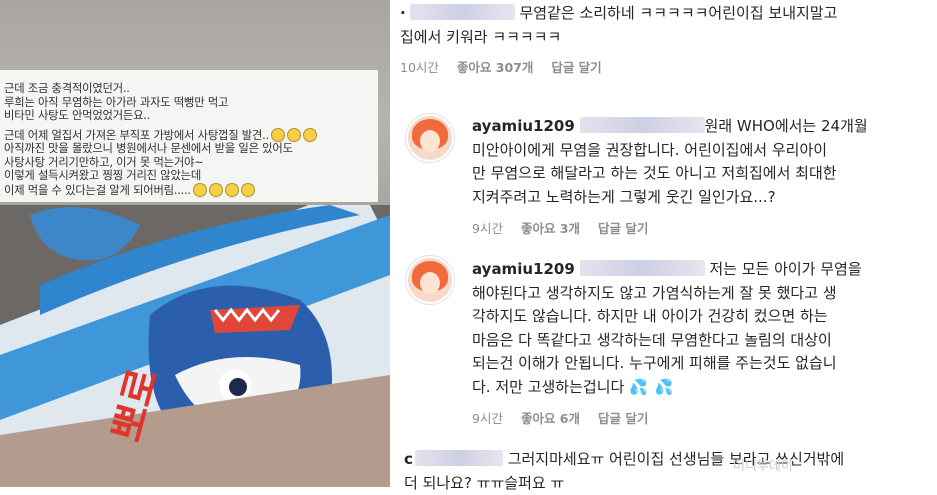 The width and height of the screenshot is (937, 495). I want to click on caption-line: 비타민 사탕도 안먹었었거든요.., so click(189, 116).